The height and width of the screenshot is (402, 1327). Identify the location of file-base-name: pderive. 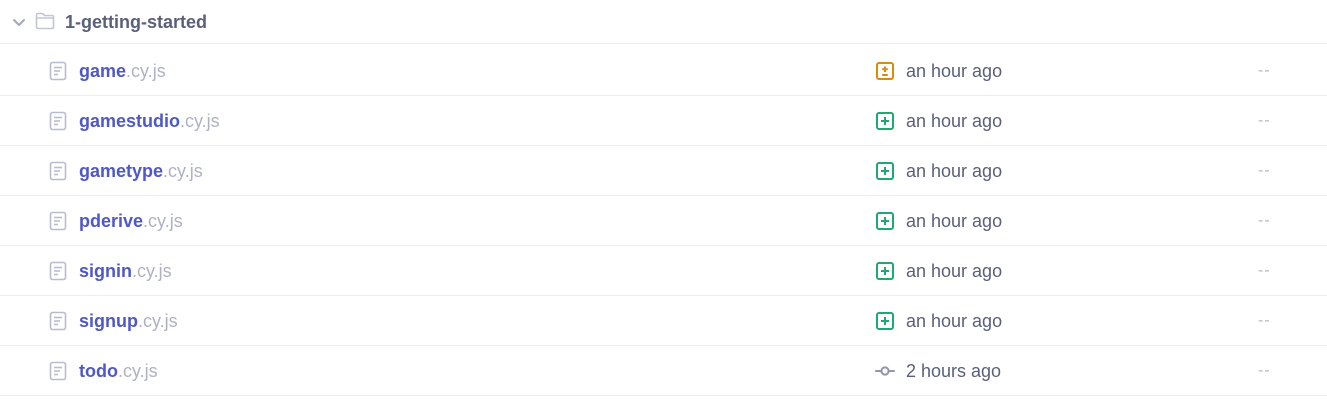
(111, 221).